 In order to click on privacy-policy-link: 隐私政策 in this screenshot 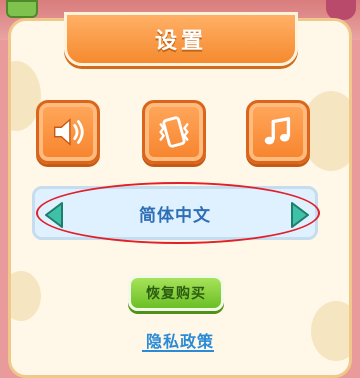, I will do `click(180, 340)`.